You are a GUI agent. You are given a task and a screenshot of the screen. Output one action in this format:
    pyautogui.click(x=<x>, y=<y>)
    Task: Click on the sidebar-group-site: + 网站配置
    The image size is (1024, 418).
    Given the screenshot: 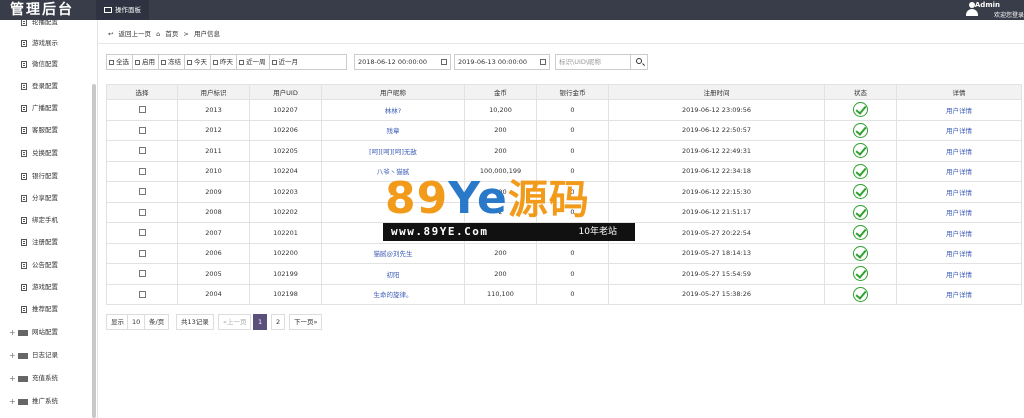 What is the action you would take?
    pyautogui.click(x=47, y=332)
    